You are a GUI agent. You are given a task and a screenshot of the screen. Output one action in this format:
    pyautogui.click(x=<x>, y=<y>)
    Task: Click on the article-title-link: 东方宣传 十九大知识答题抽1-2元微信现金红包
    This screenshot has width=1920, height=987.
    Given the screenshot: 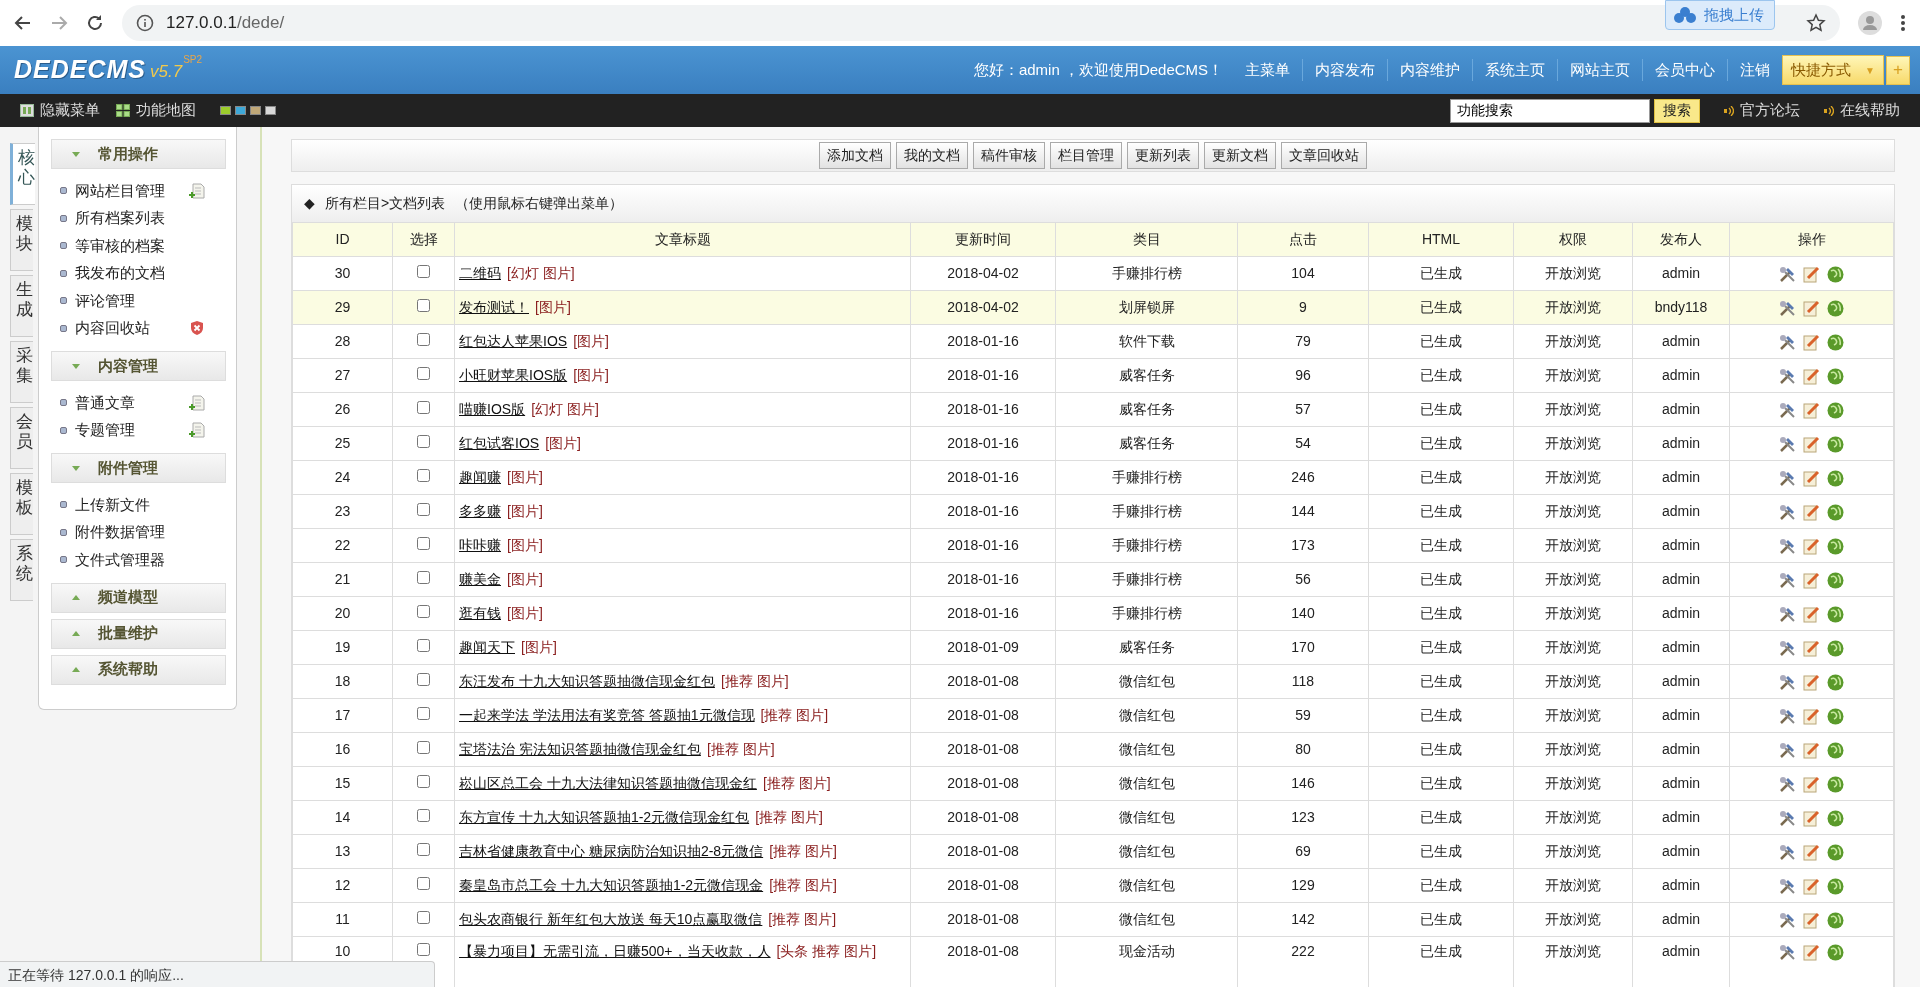 What is the action you would take?
    pyautogui.click(x=604, y=817)
    